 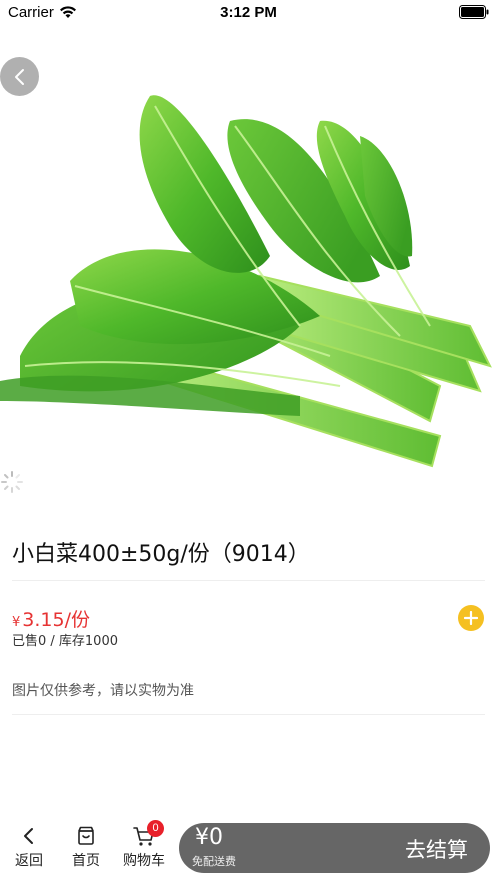 I want to click on back-button, so click(x=19, y=76).